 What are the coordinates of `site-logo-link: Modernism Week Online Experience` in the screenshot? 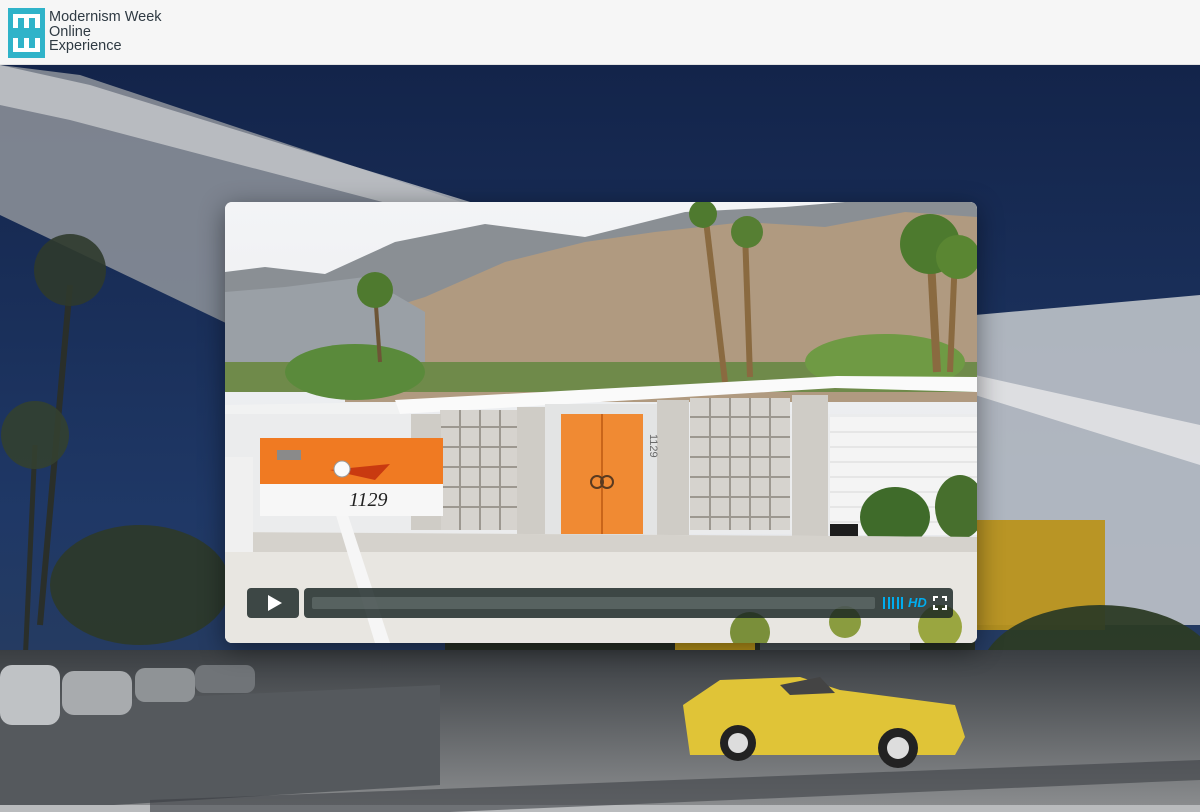 It's located at (85, 33).